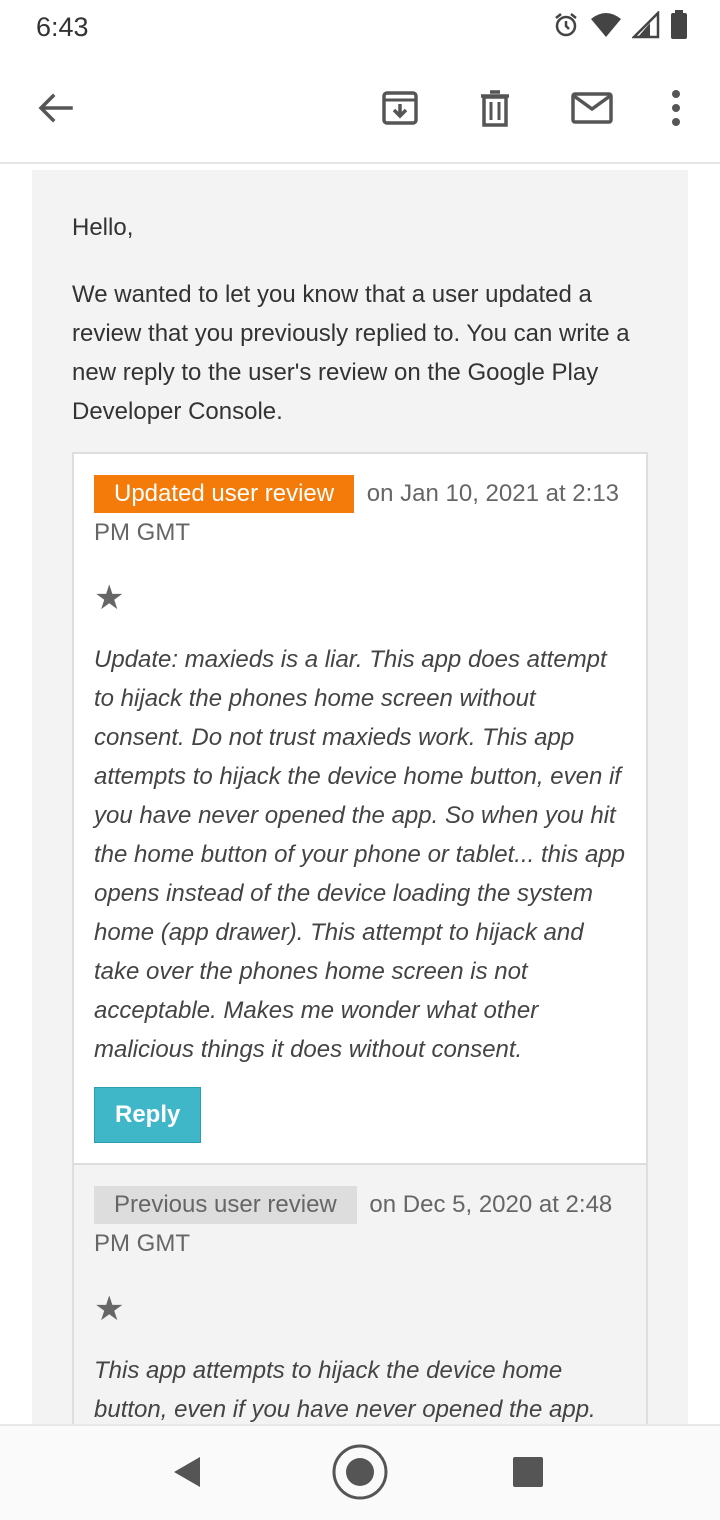 The height and width of the screenshot is (1520, 720). Describe the element at coordinates (109, 1309) in the screenshot. I see `previous-star-rating: ★` at that location.